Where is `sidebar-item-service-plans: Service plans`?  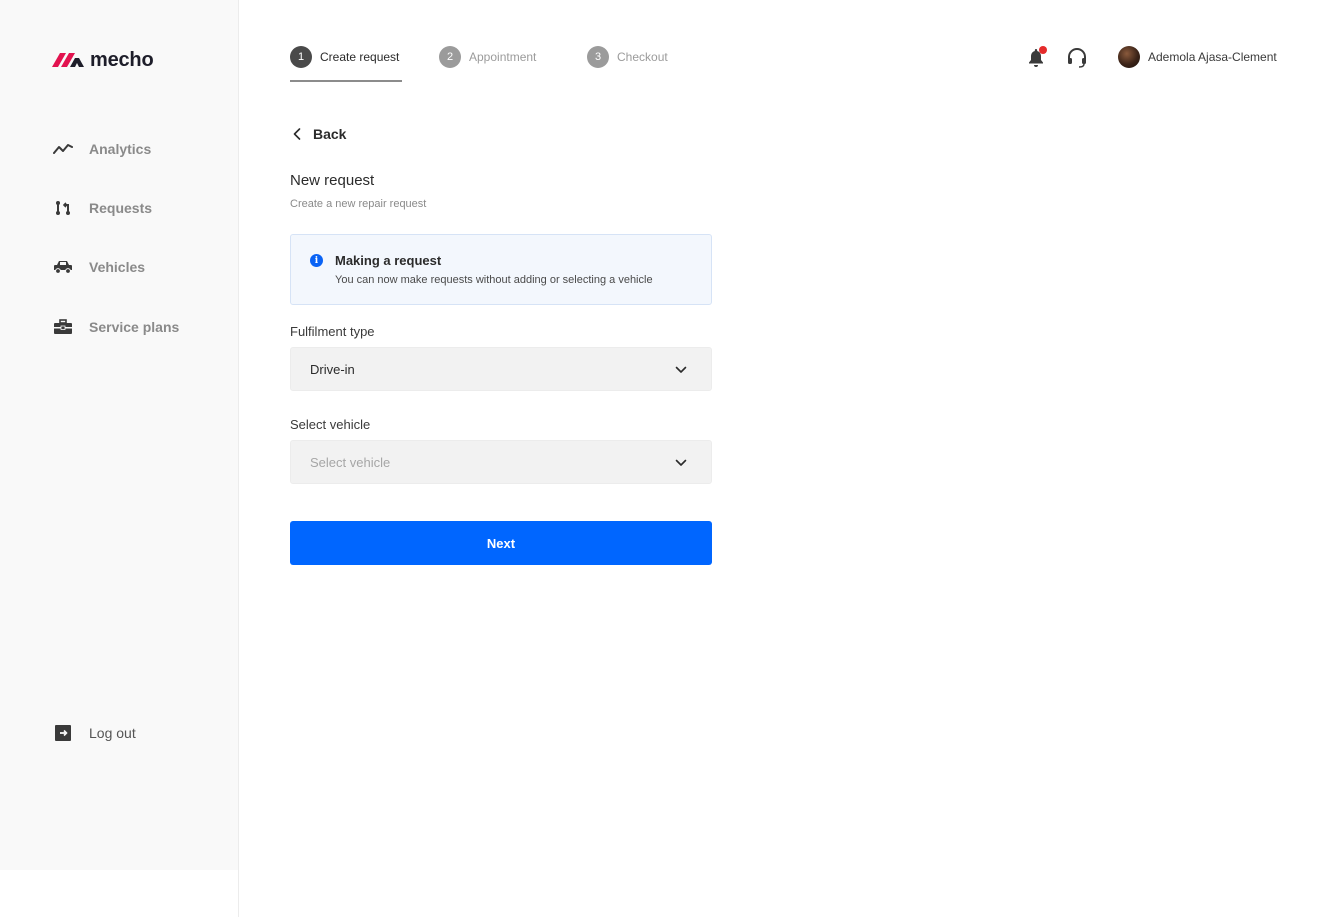 sidebar-item-service-plans: Service plans is located at coordinates (115, 327).